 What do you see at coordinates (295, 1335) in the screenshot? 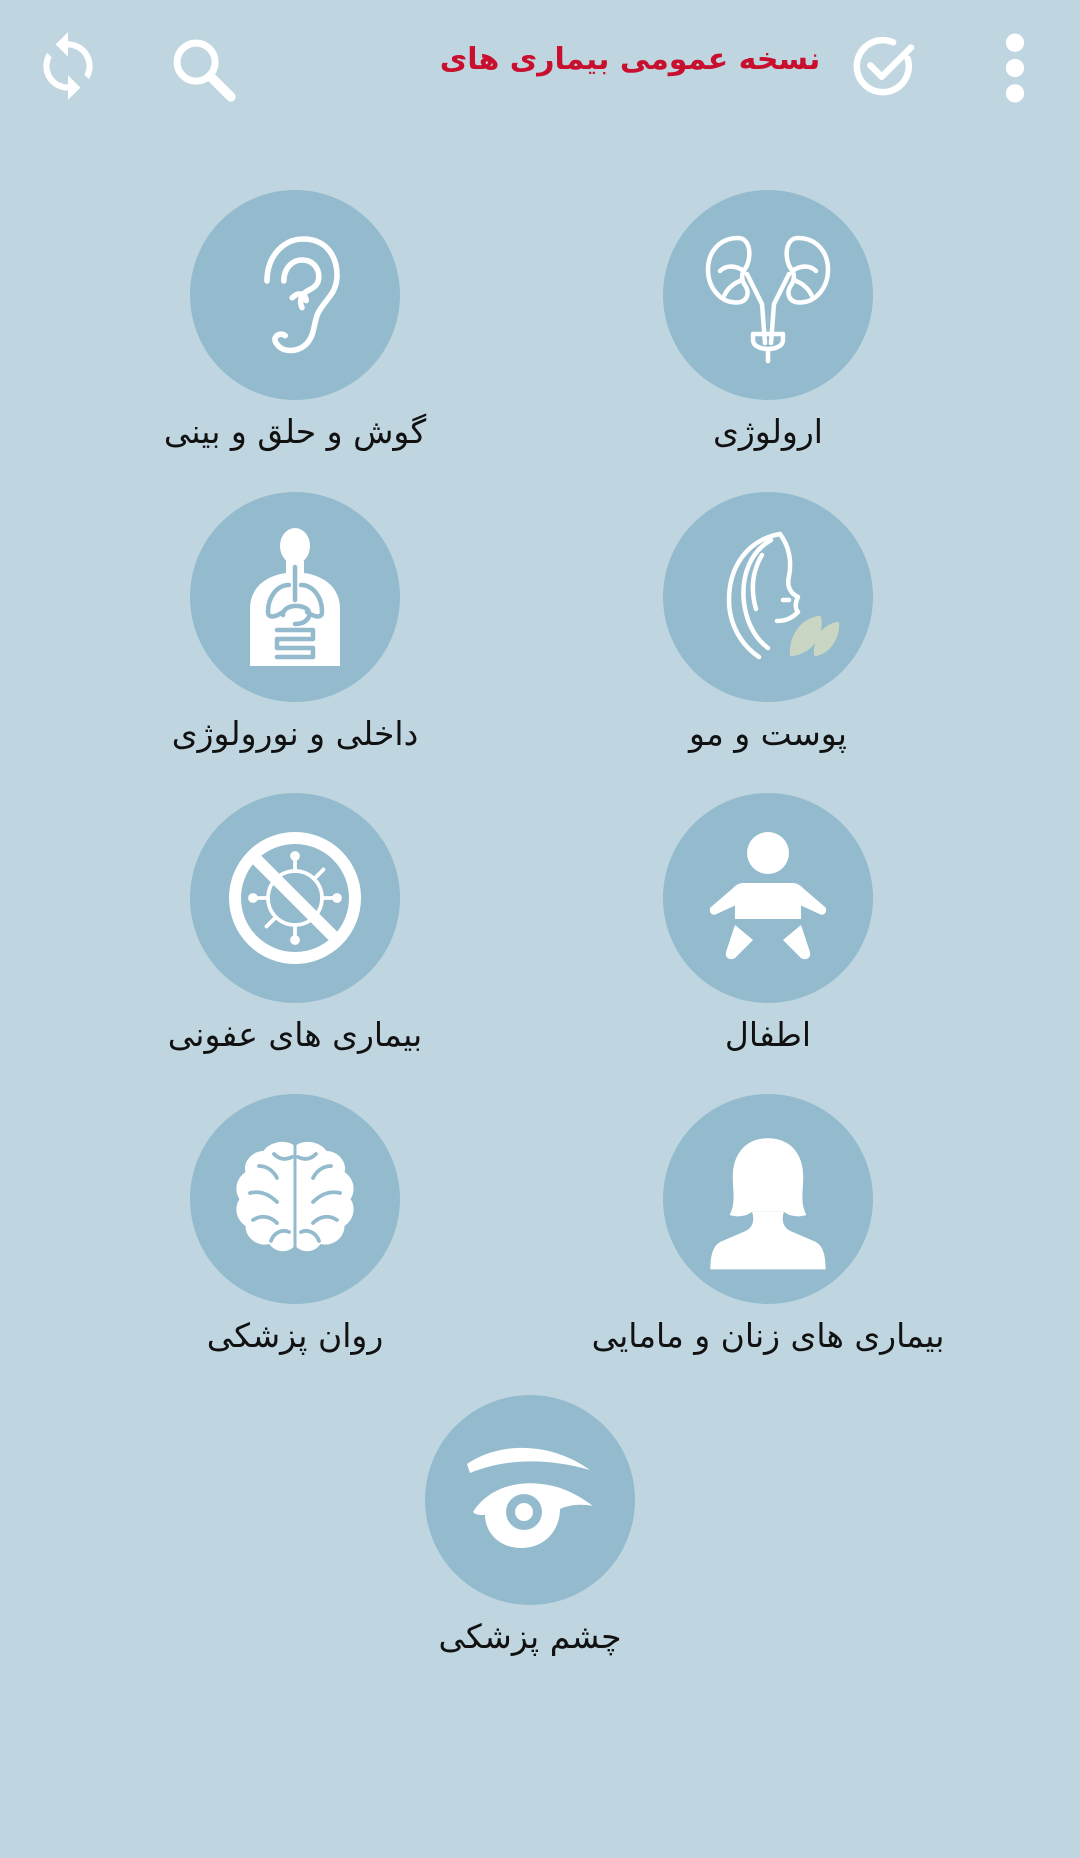
I see `category-label: روان پزشکی` at bounding box center [295, 1335].